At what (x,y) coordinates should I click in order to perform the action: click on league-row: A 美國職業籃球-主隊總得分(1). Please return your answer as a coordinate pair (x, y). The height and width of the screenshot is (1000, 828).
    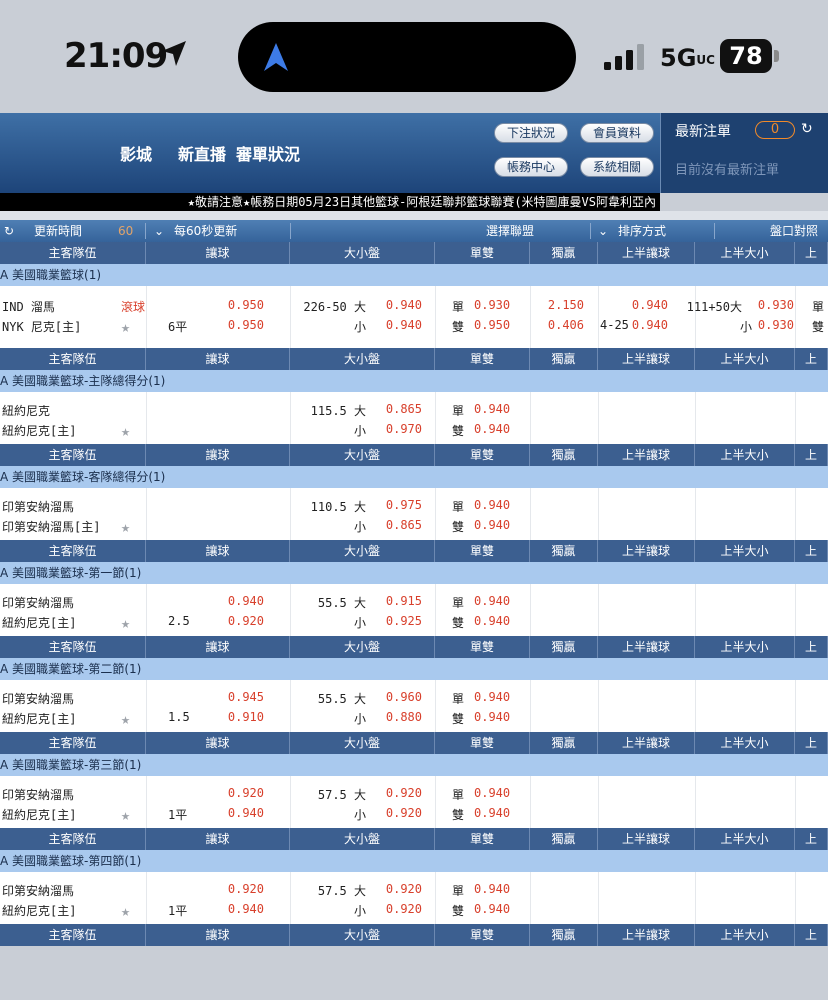
    Looking at the image, I should click on (414, 381).